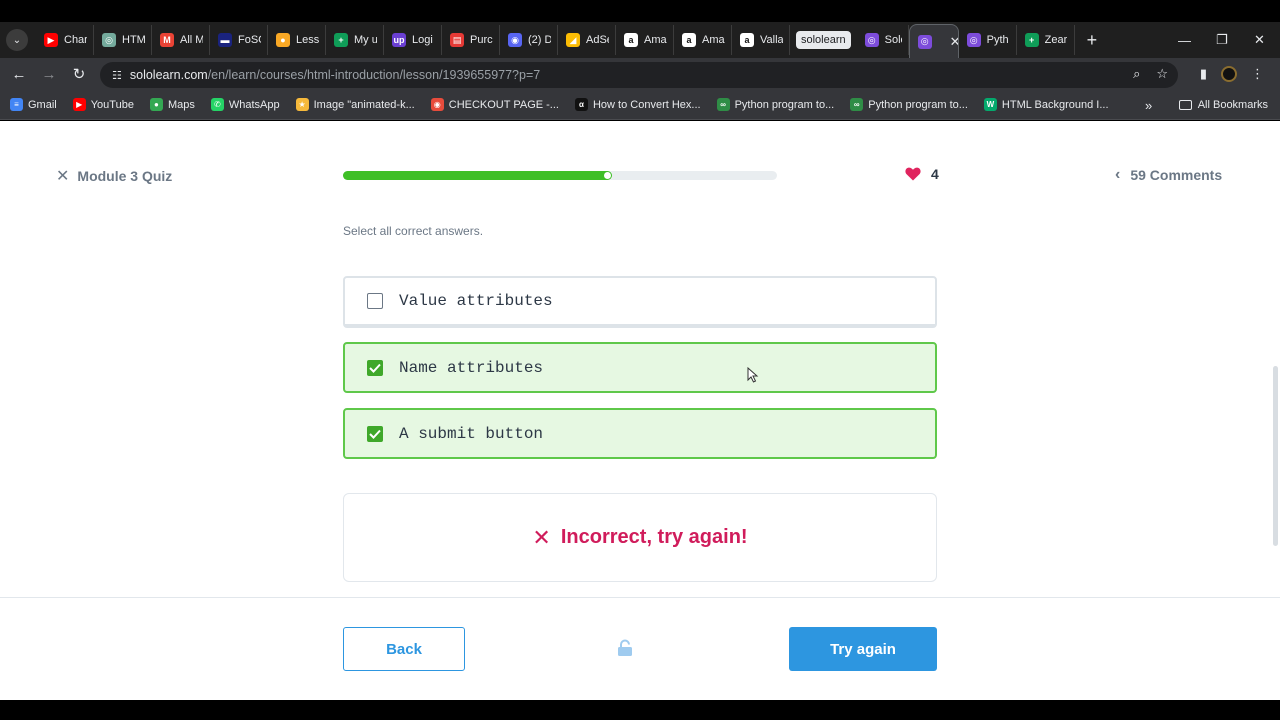  What do you see at coordinates (871, 40) in the screenshot?
I see `sololearn-icon: ◎` at bounding box center [871, 40].